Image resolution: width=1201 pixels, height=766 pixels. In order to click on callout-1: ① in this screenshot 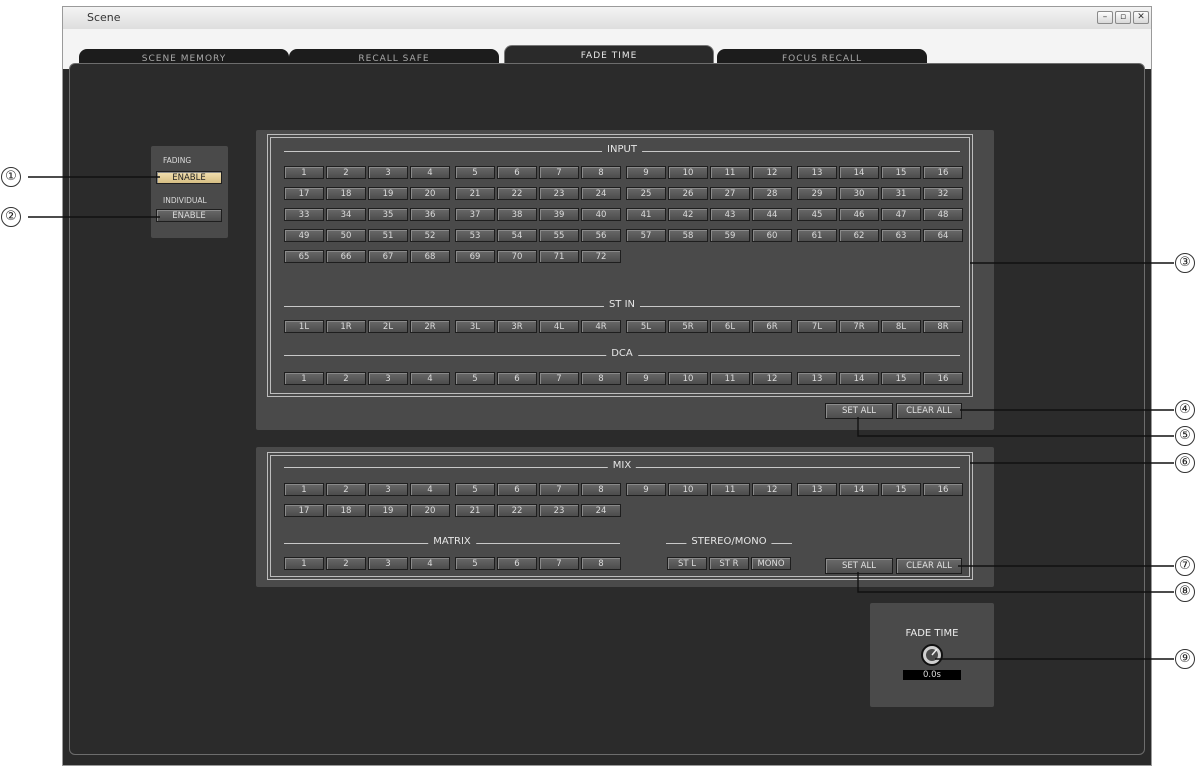, I will do `click(11, 177)`.